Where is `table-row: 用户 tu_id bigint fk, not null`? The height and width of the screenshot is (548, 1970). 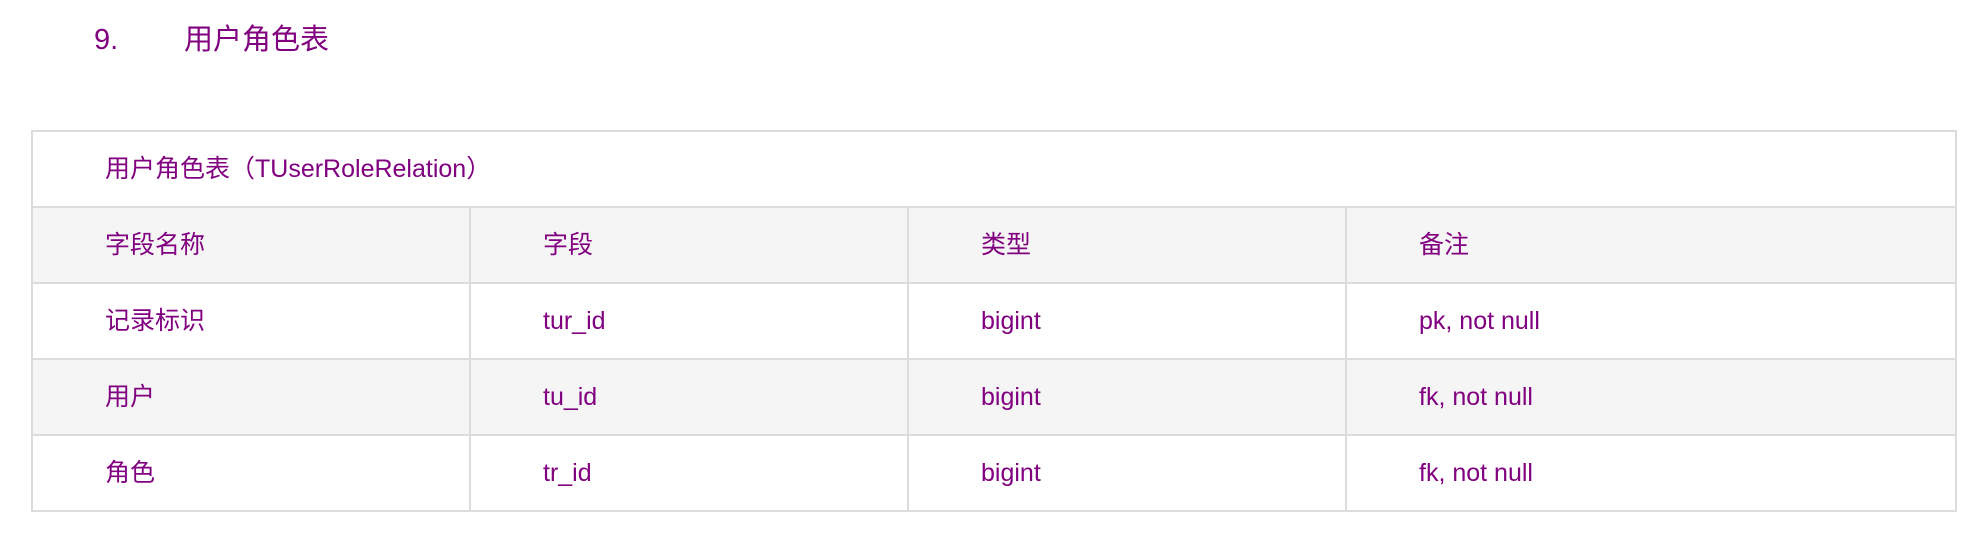
table-row: 用户 tu_id bigint fk, not null is located at coordinates (994, 397).